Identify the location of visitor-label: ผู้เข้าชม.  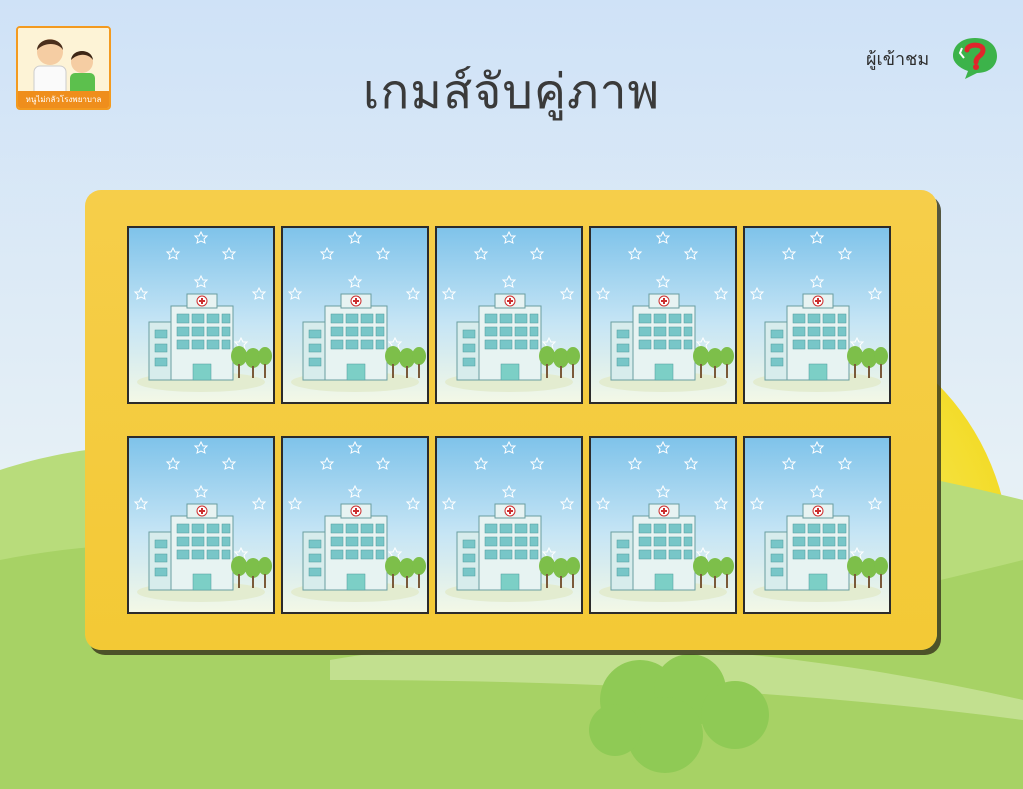
(897, 58).